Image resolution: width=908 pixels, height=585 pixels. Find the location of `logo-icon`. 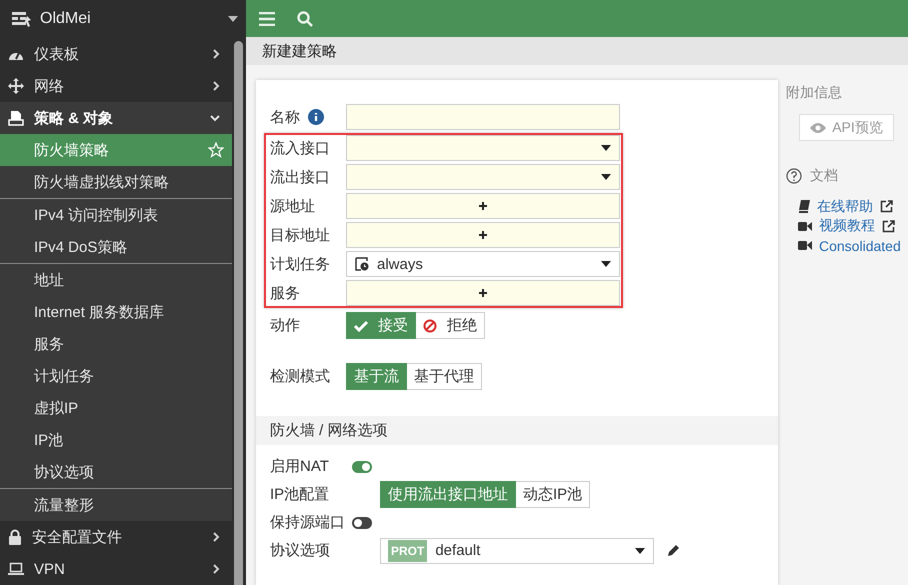

logo-icon is located at coordinates (22, 19).